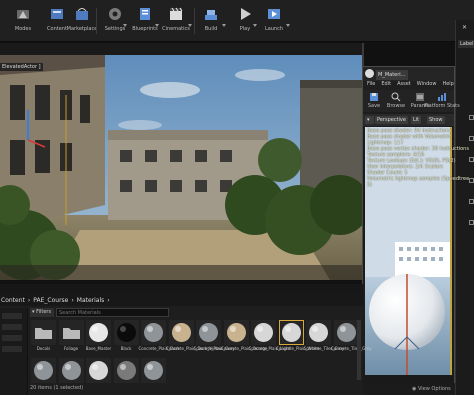 The height and width of the screenshot is (395, 474). I want to click on asset-tile: Concrete_Plain_Light, so click(269, 335).